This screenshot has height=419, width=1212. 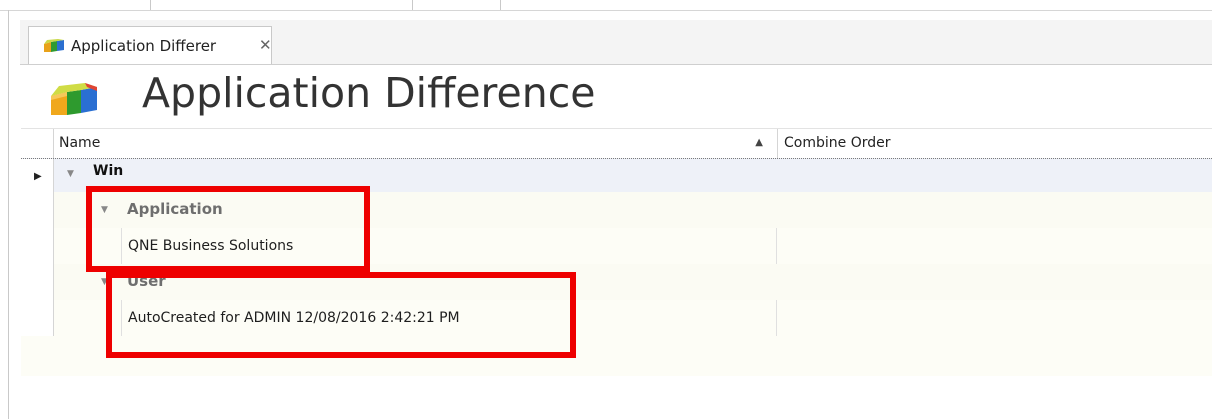 What do you see at coordinates (837, 143) in the screenshot?
I see `column-header-label: Combine Order` at bounding box center [837, 143].